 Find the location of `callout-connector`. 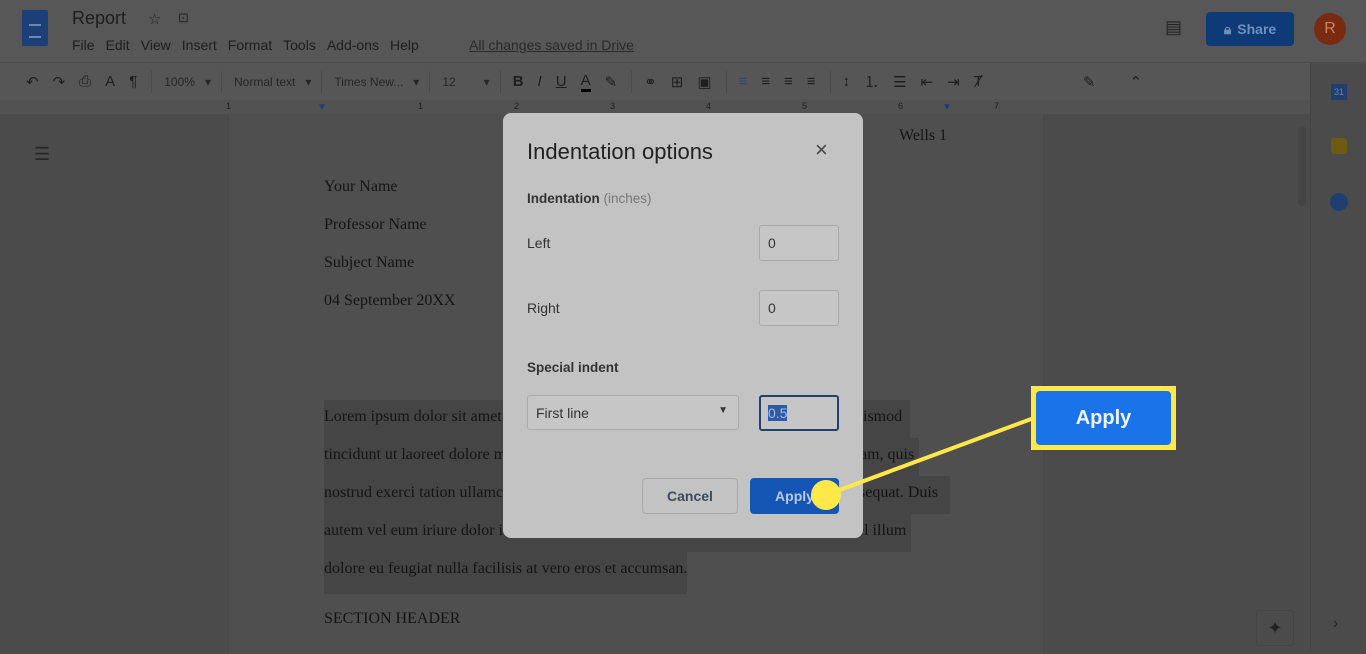

callout-connector is located at coordinates (923, 463).